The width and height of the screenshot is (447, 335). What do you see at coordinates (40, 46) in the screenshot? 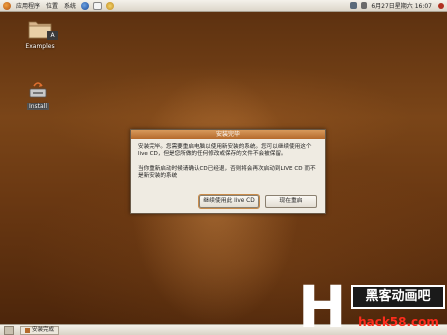
I see `examples-label: Examples` at bounding box center [40, 46].